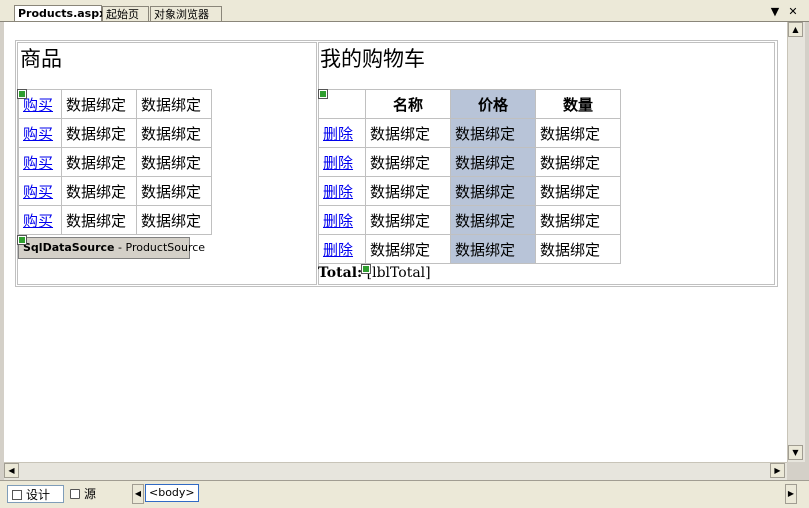 This screenshot has height=508, width=809. I want to click on document-tab-strip: Products.aspx 起始页 对象浏览器 ▼ ✕, so click(404, 11).